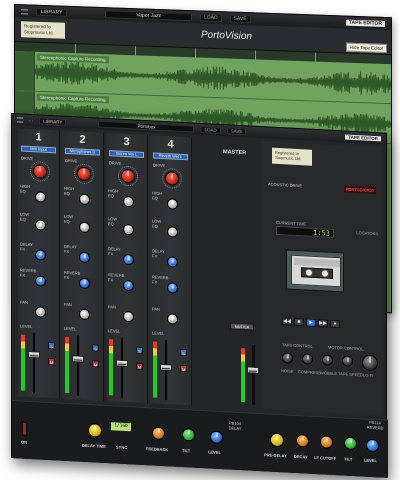 Image resolution: width=400 pixels, height=480 pixels. What do you see at coordinates (38, 137) in the screenshot?
I see `channel-number: 1` at bounding box center [38, 137].